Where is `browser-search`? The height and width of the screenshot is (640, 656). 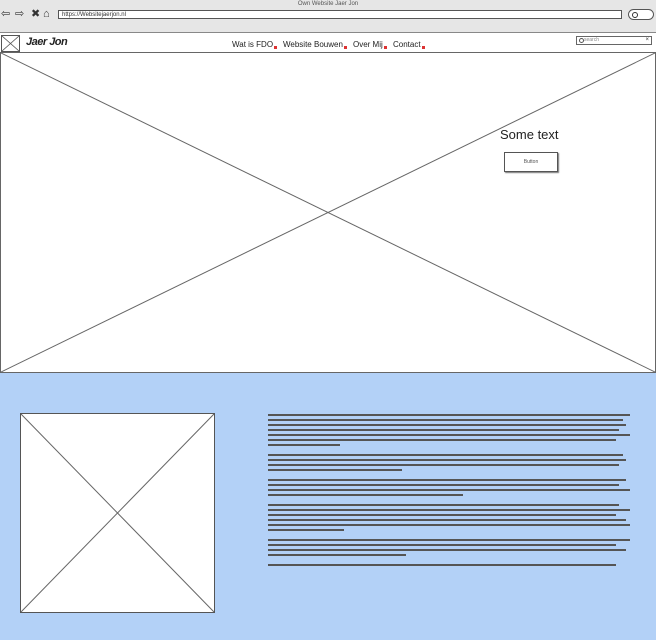
browser-search is located at coordinates (641, 14).